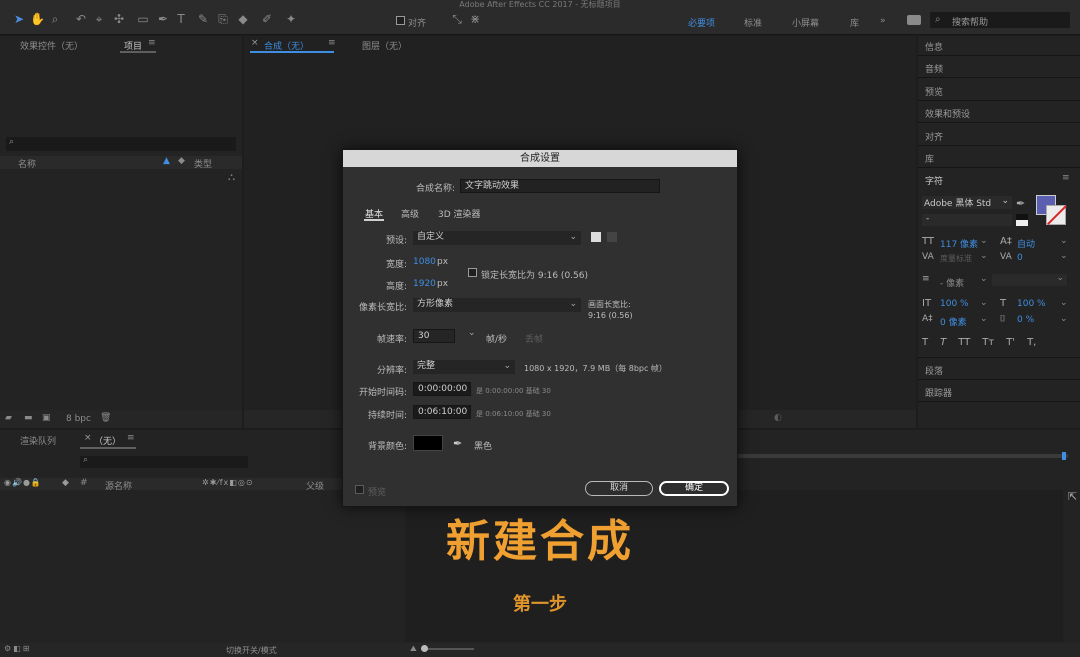  What do you see at coordinates (17, 648) in the screenshot?
I see `footer-toggle-icons: ⚙◧⊞` at bounding box center [17, 648].